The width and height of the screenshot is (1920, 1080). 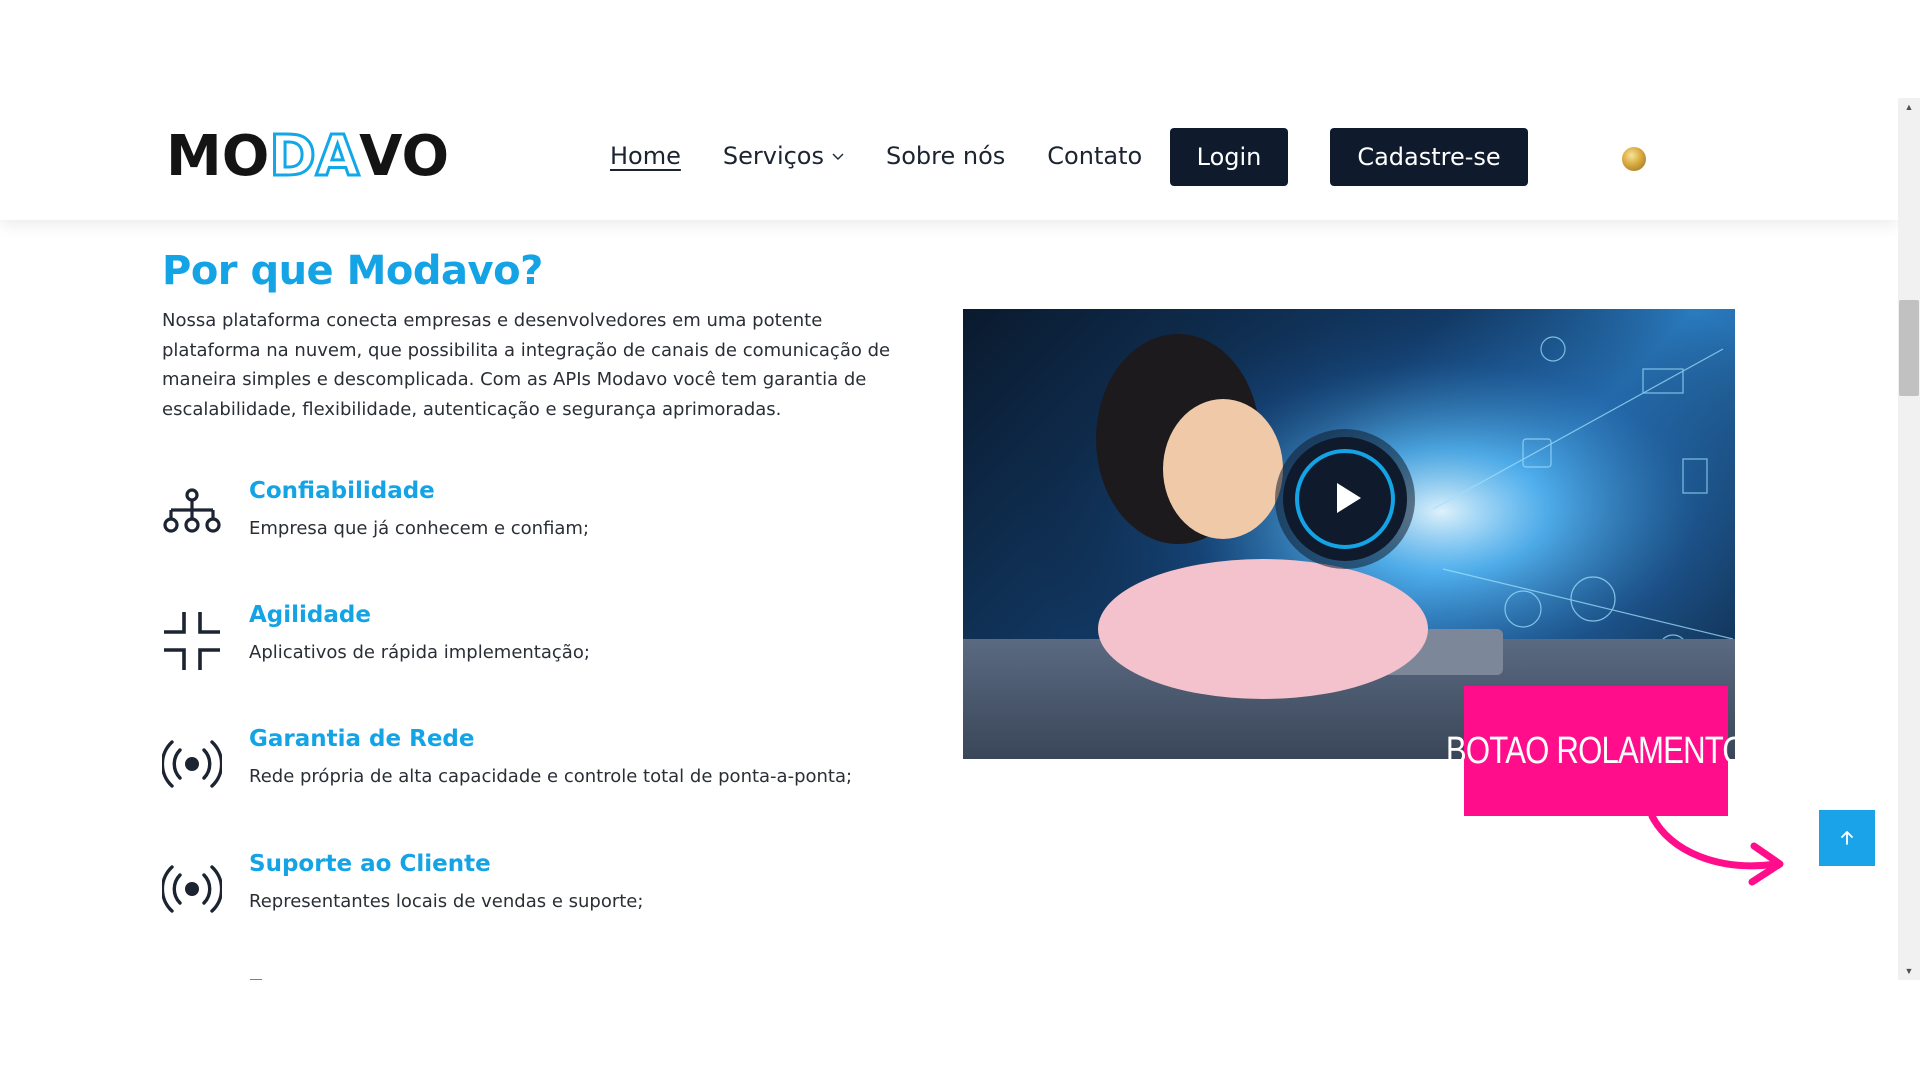 I want to click on feature-title: Agilidade, so click(x=310, y=615).